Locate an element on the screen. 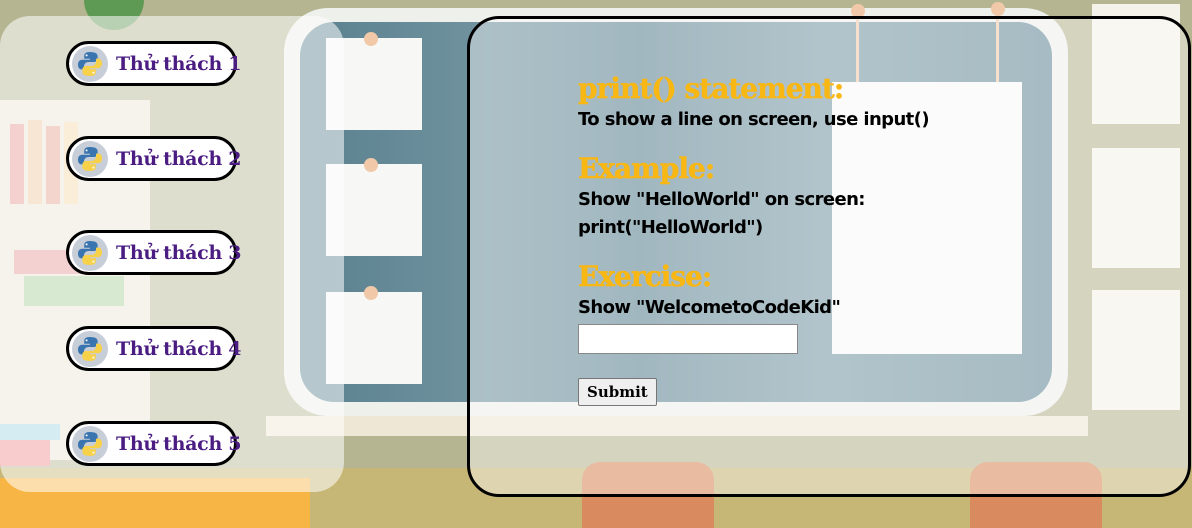  answer-input is located at coordinates (688, 339).